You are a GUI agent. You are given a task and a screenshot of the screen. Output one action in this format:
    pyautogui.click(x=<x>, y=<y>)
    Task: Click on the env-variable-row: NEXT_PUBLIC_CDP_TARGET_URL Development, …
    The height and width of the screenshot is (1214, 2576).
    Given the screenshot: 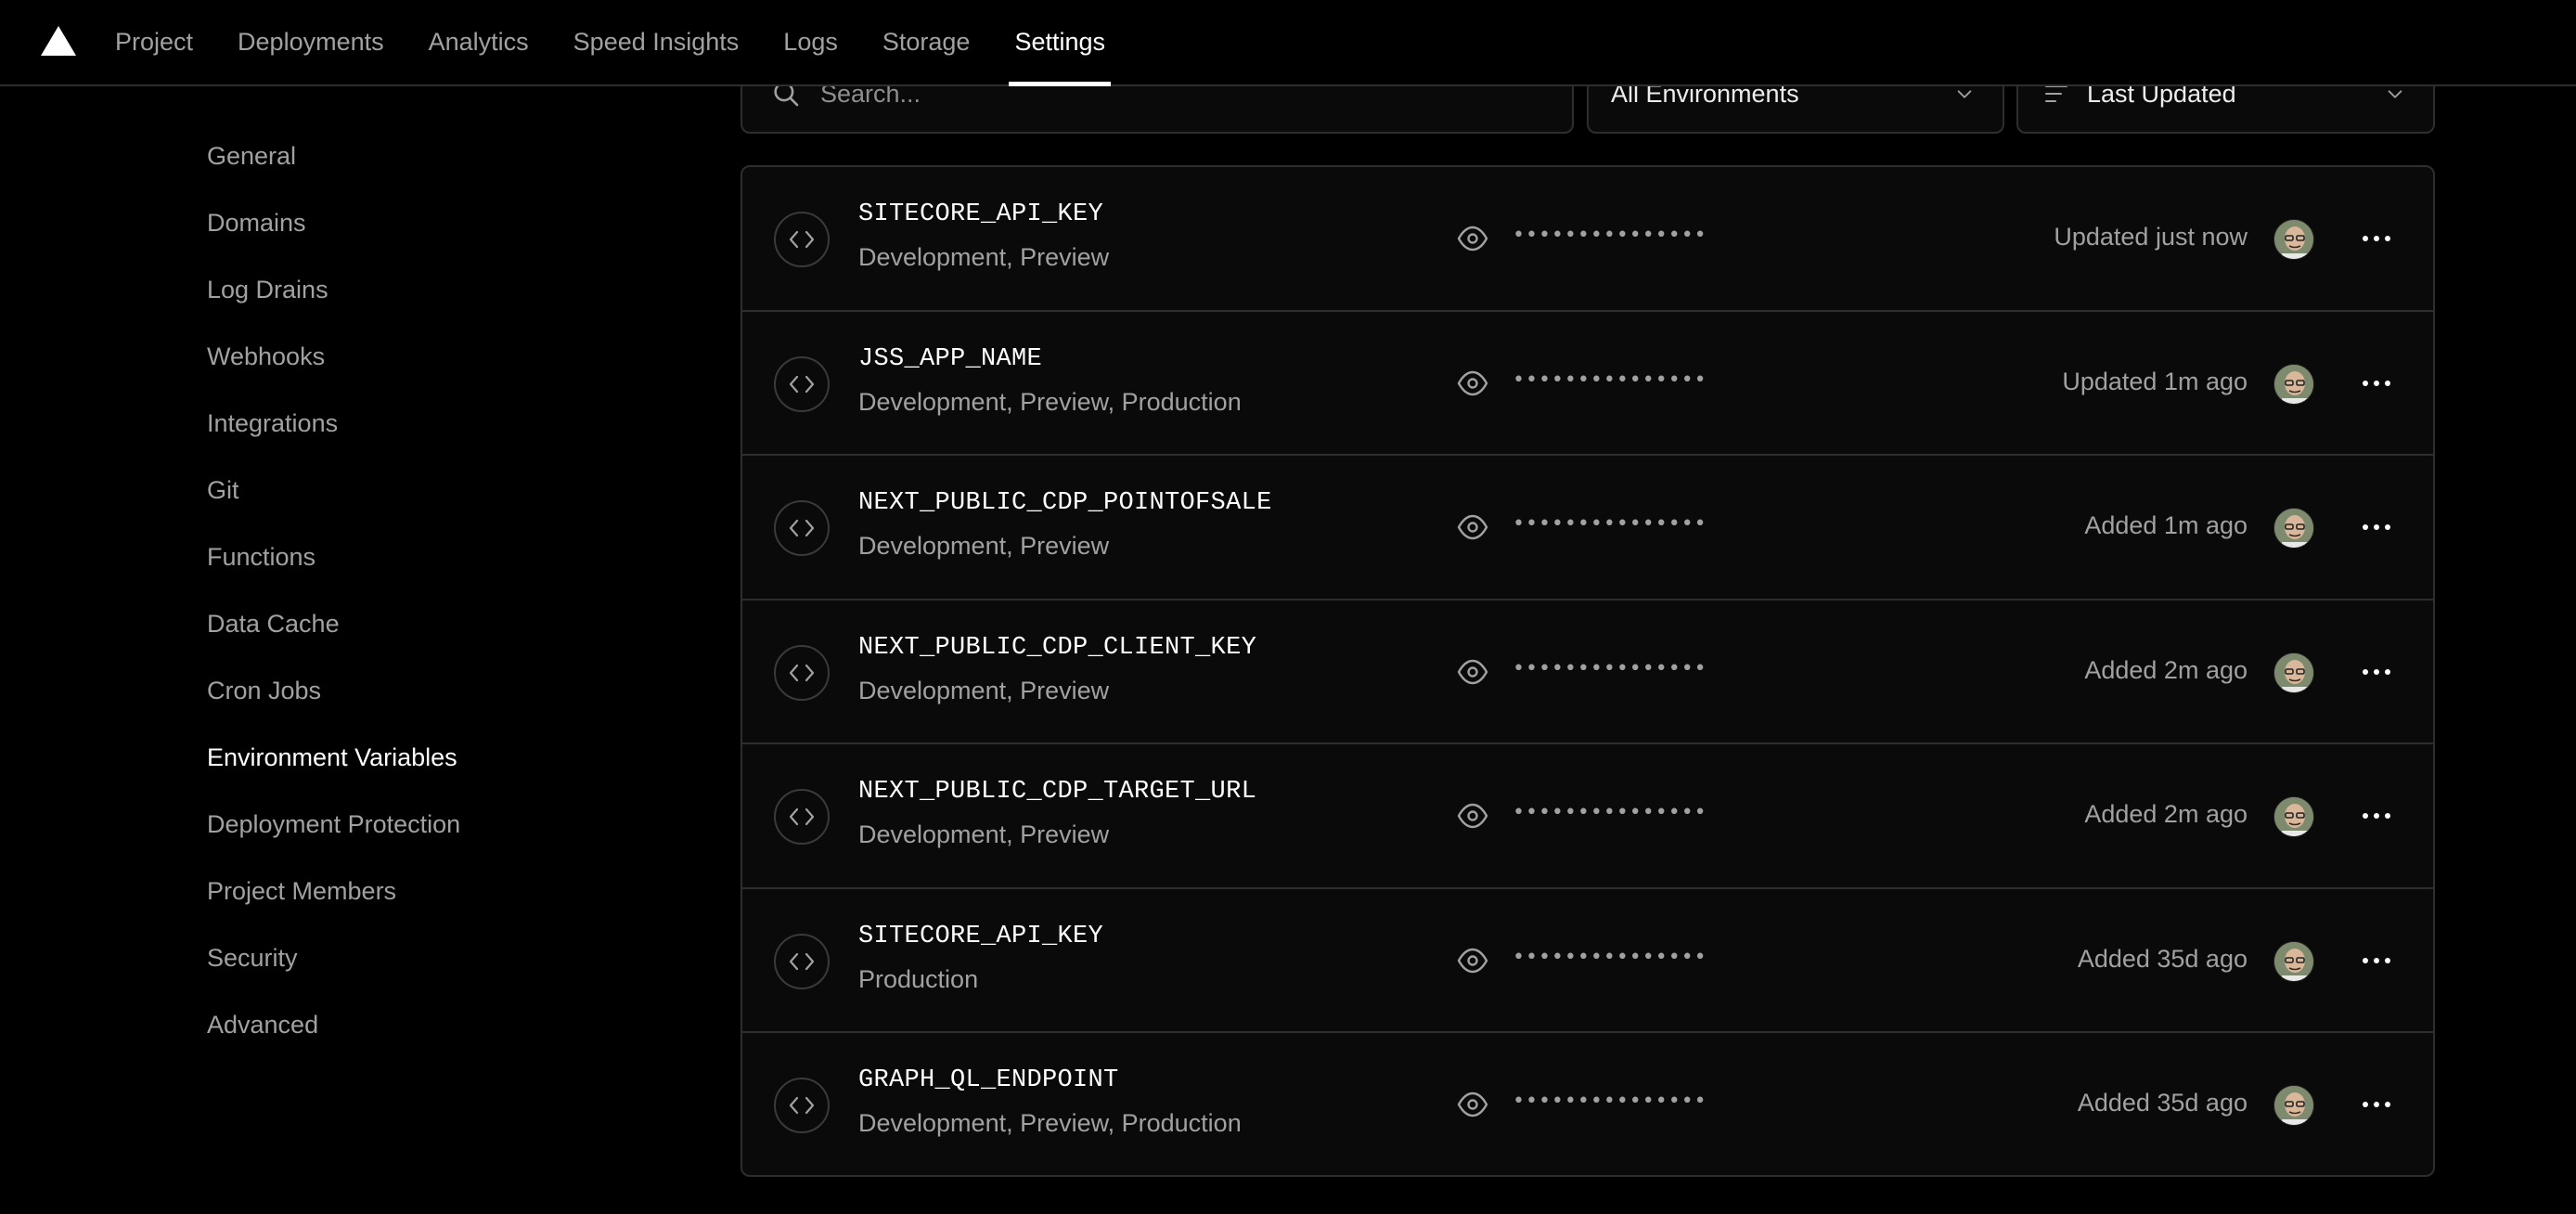 What is the action you would take?
    pyautogui.click(x=1587, y=816)
    